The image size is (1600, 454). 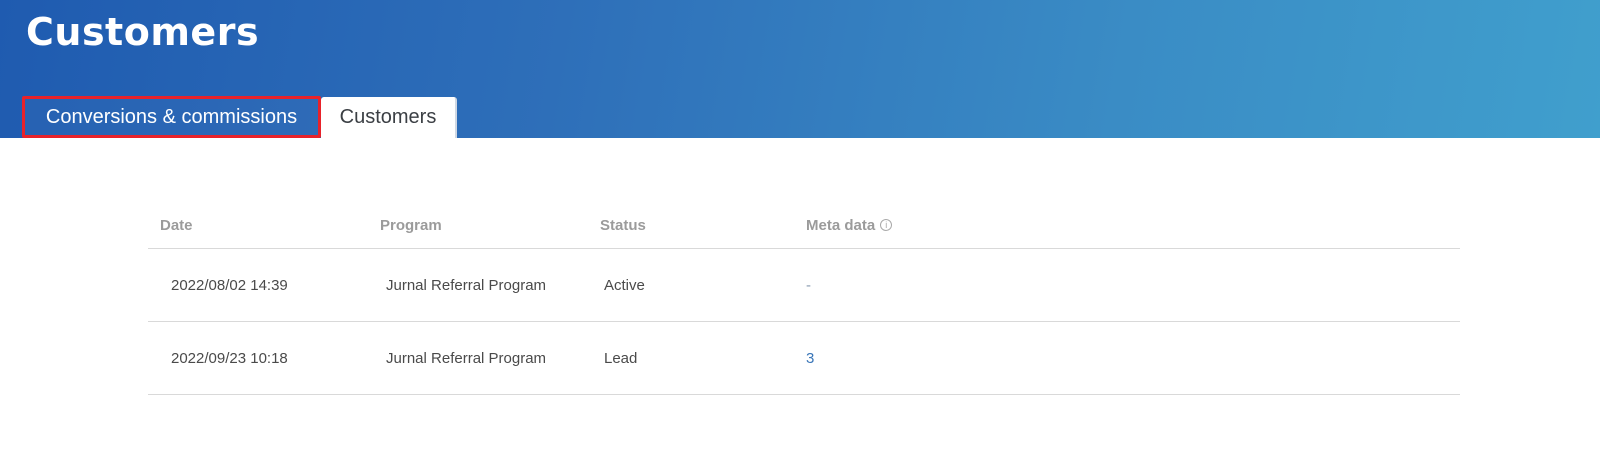 I want to click on page-title: Customers, so click(x=143, y=32).